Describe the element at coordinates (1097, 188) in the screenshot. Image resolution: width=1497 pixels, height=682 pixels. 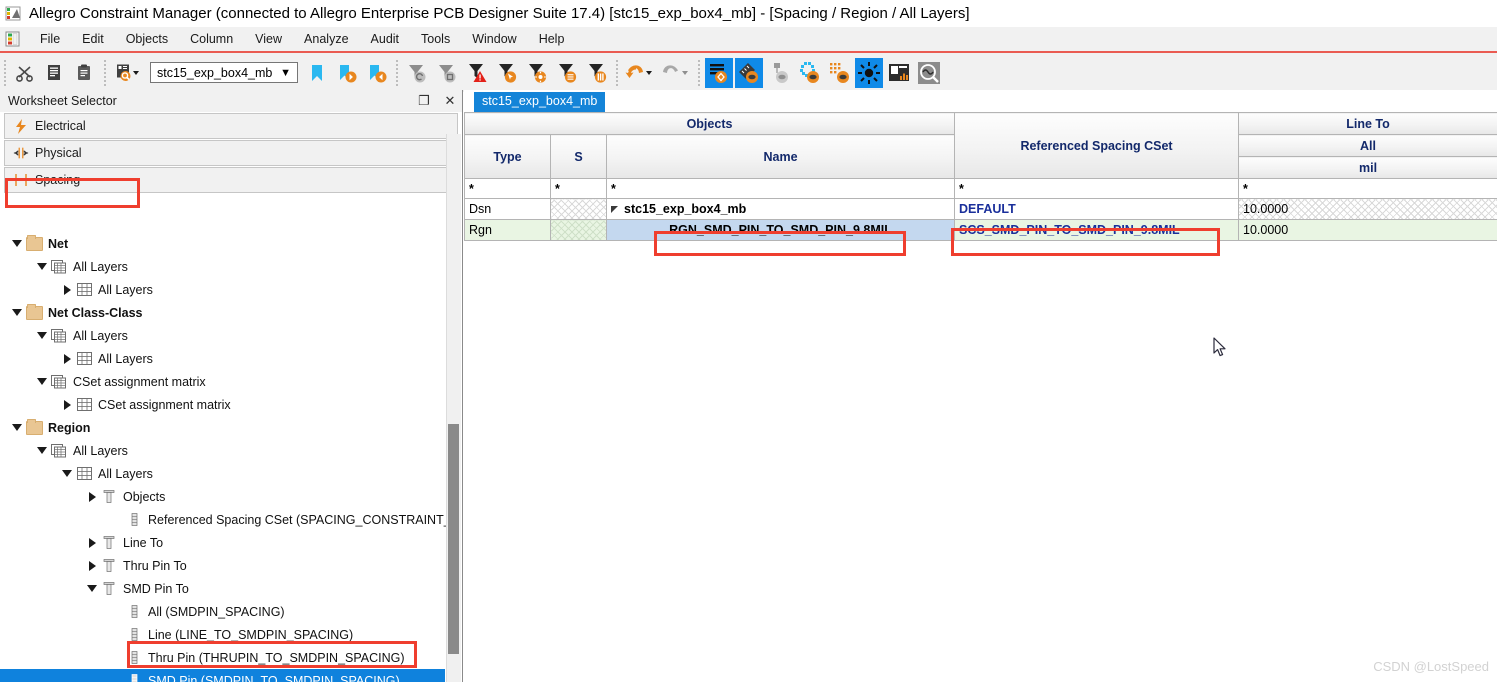
I see `filter-referenced-spacing-cset: *` at that location.